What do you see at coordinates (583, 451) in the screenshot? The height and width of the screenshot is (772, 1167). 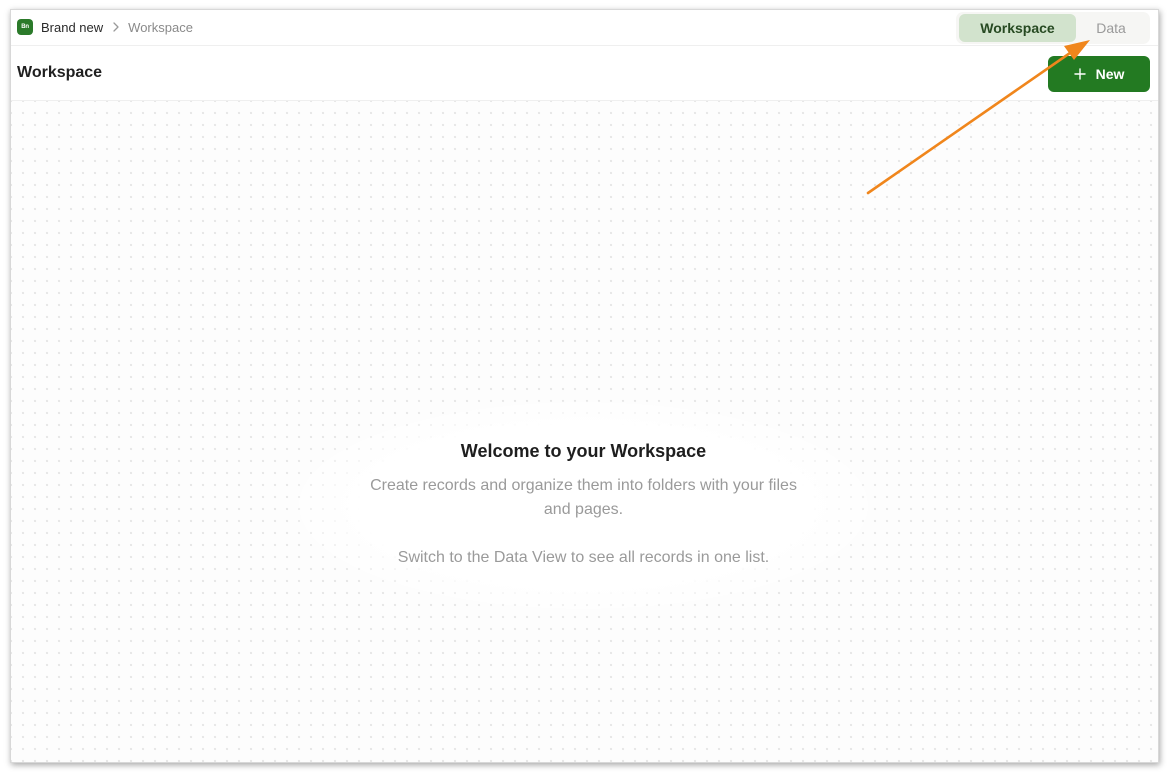 I see `empty-state-title: Welcome to your Workspace` at bounding box center [583, 451].